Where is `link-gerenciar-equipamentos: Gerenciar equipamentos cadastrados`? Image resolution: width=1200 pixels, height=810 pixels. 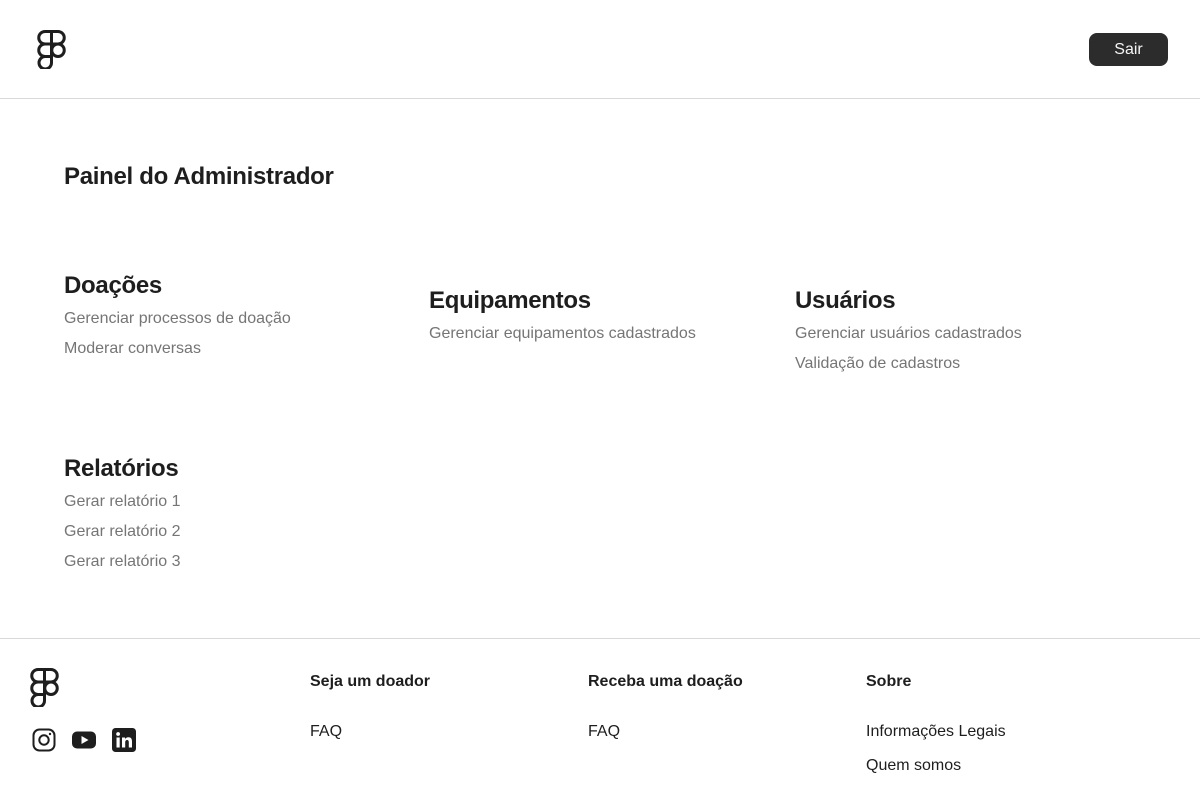 link-gerenciar-equipamentos: Gerenciar equipamentos cadastrados is located at coordinates (562, 334).